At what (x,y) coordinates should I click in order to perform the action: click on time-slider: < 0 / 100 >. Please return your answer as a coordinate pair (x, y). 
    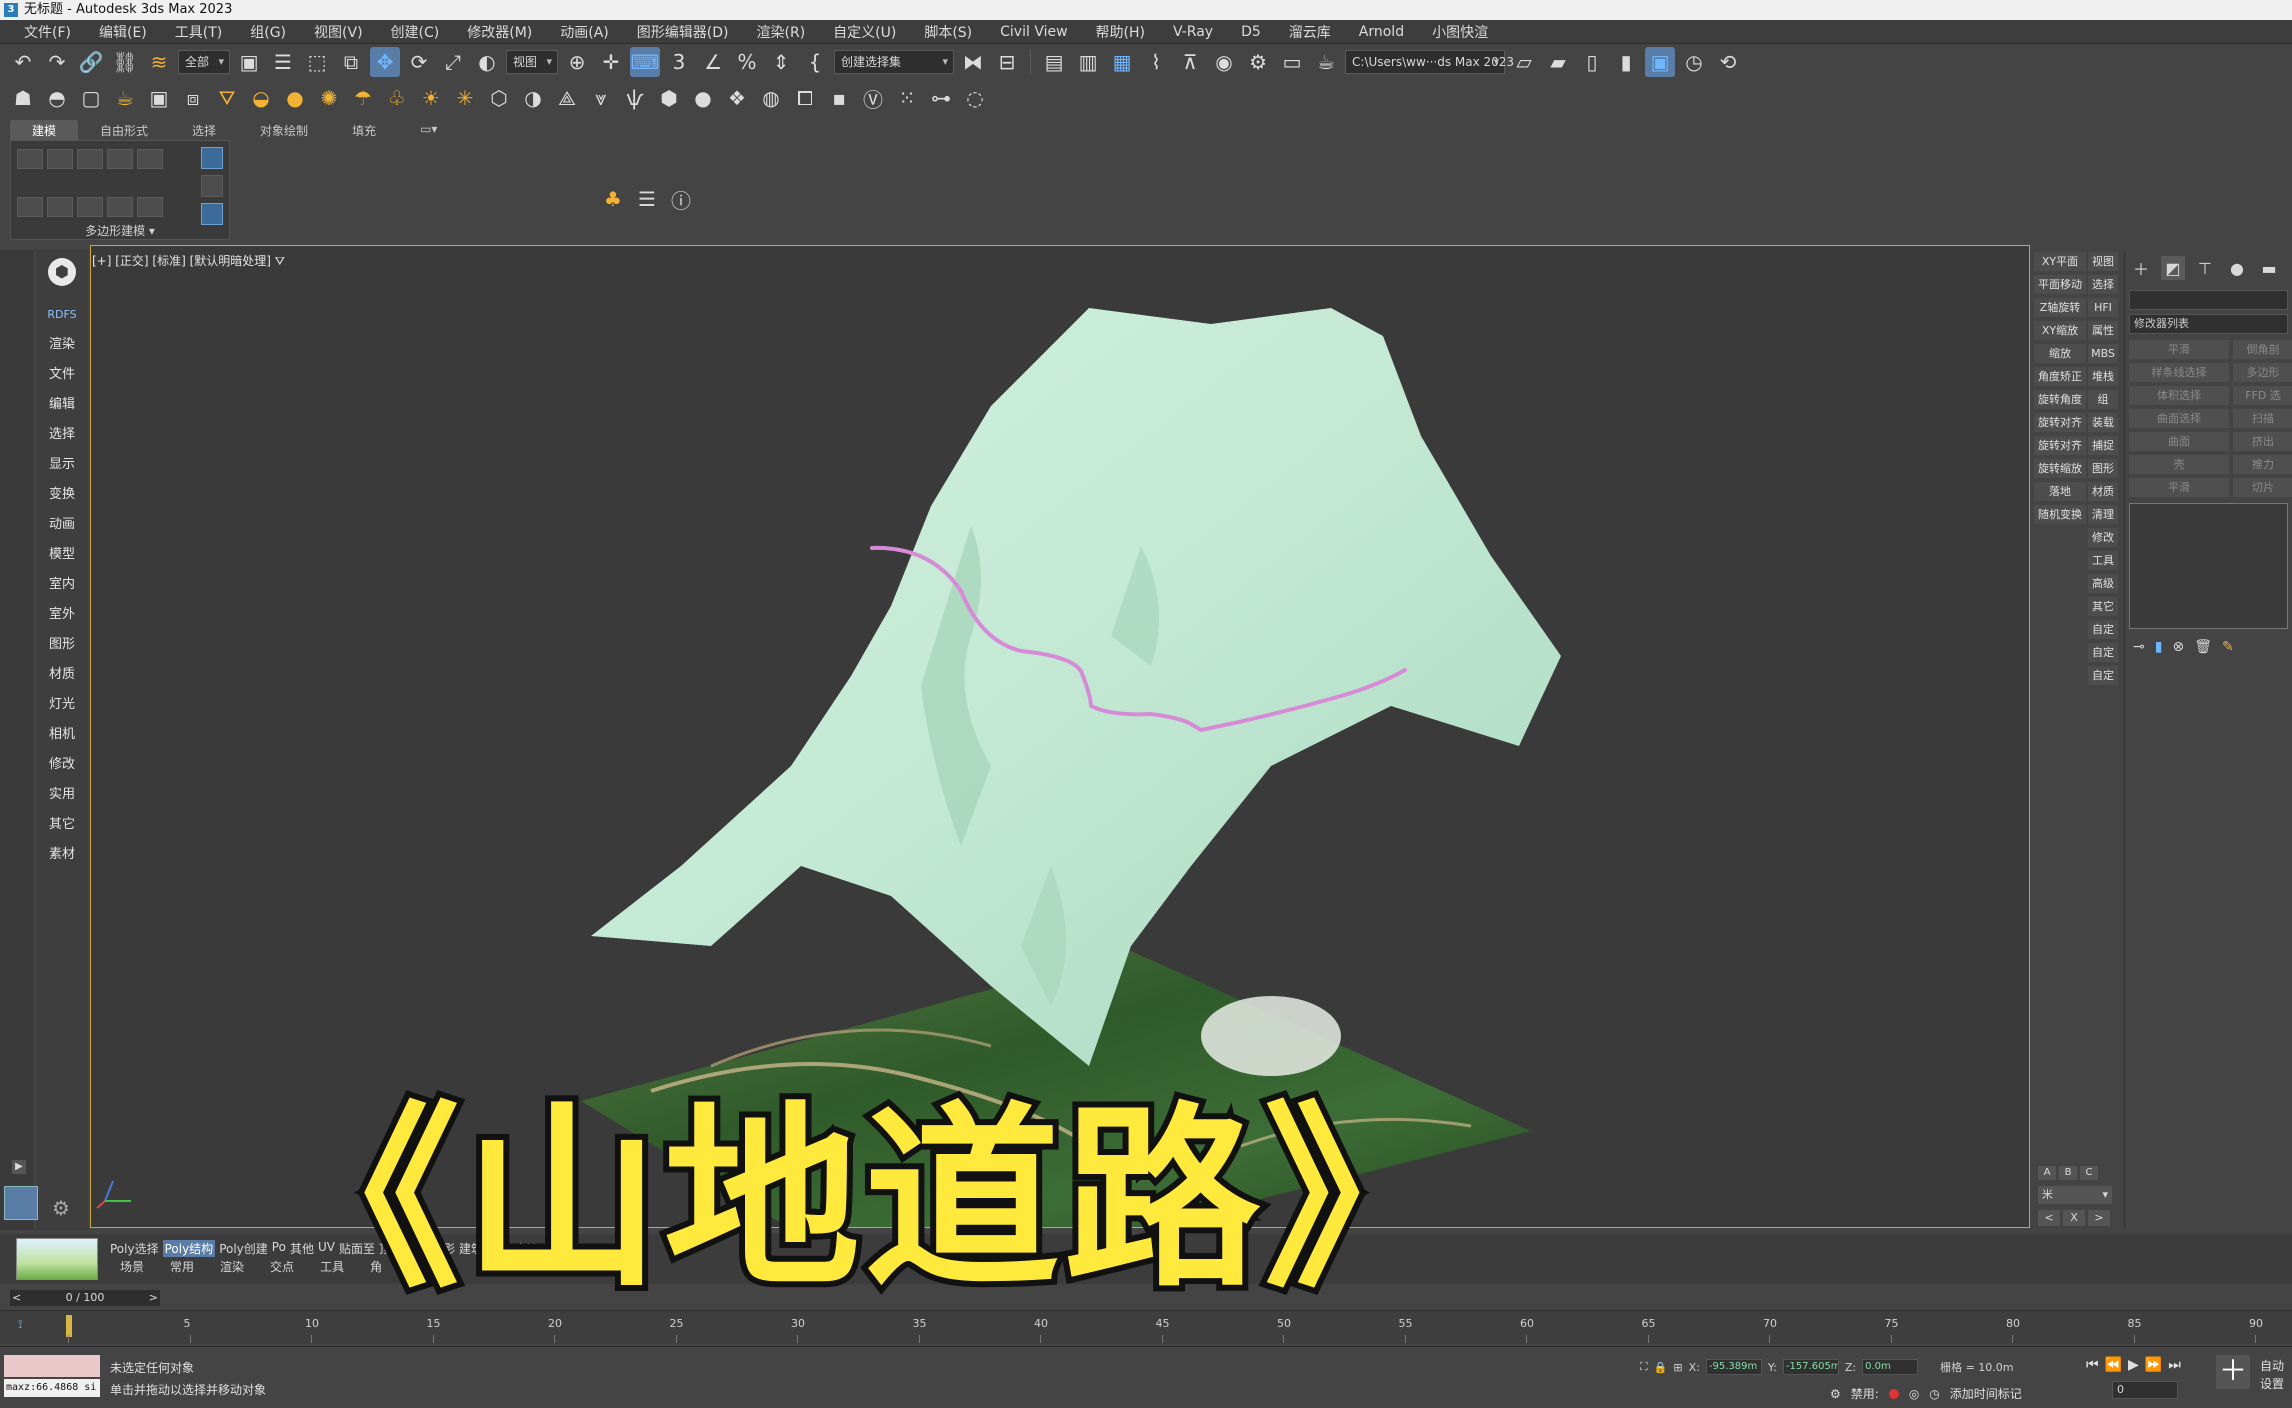
    Looking at the image, I should click on (85, 1298).